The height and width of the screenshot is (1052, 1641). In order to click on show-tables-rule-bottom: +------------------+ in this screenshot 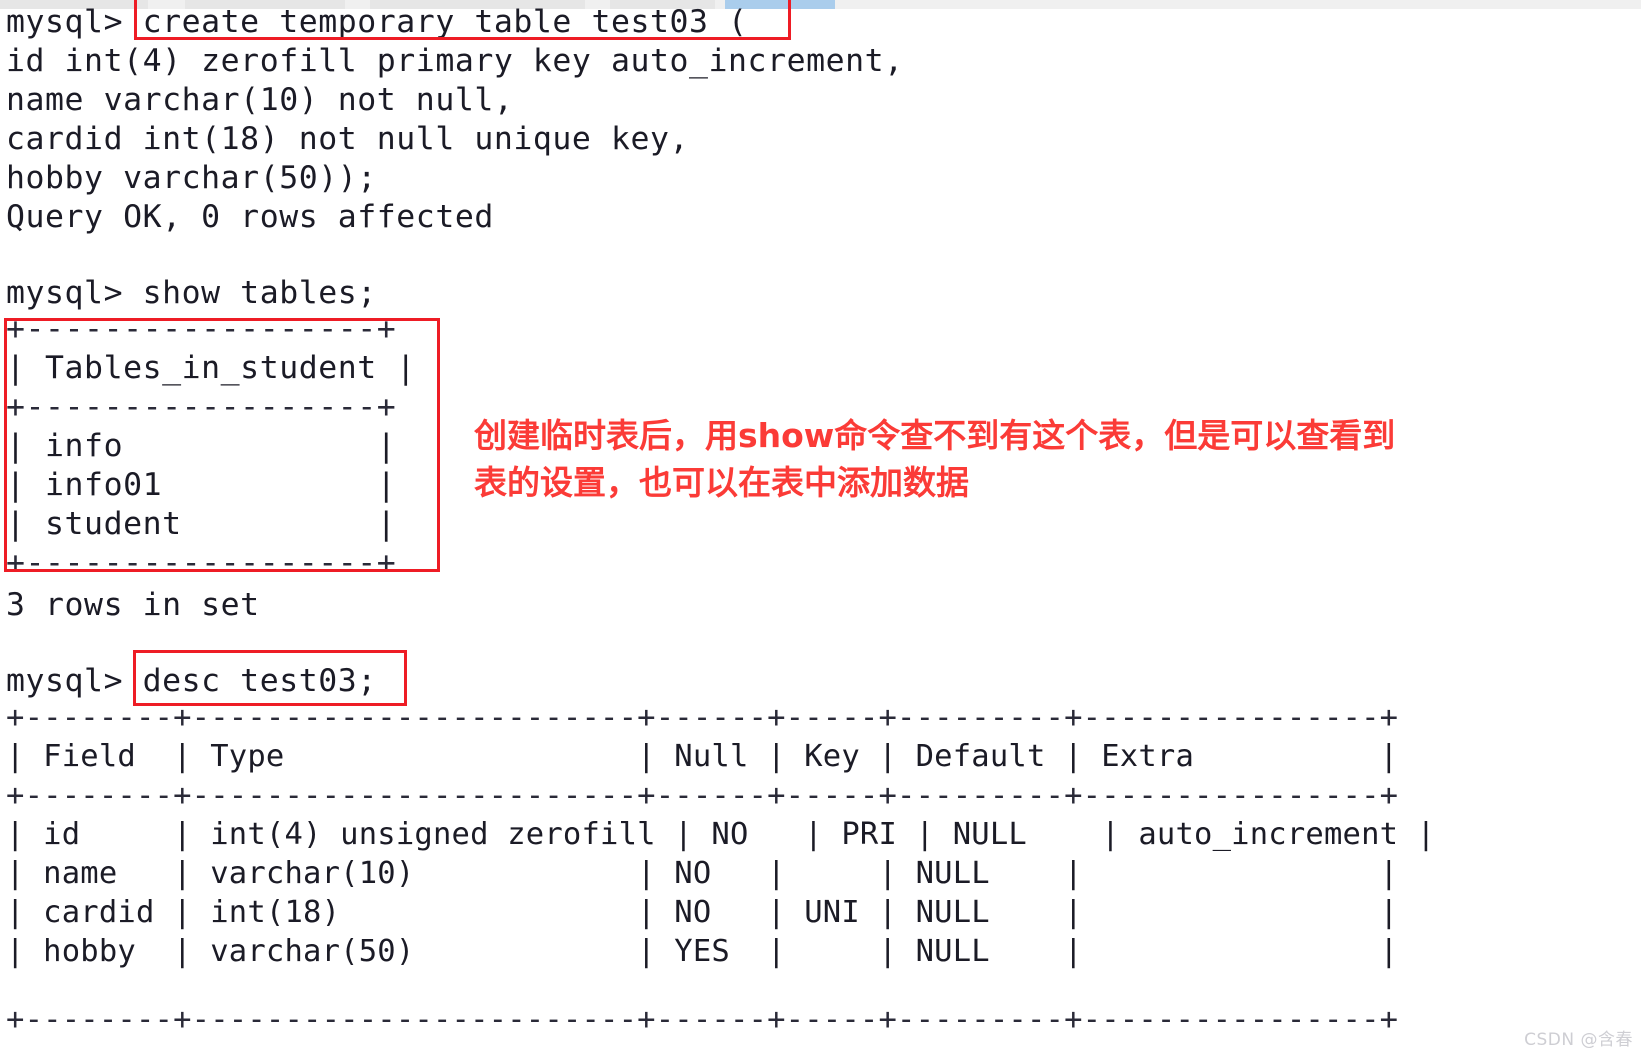, I will do `click(201, 563)`.